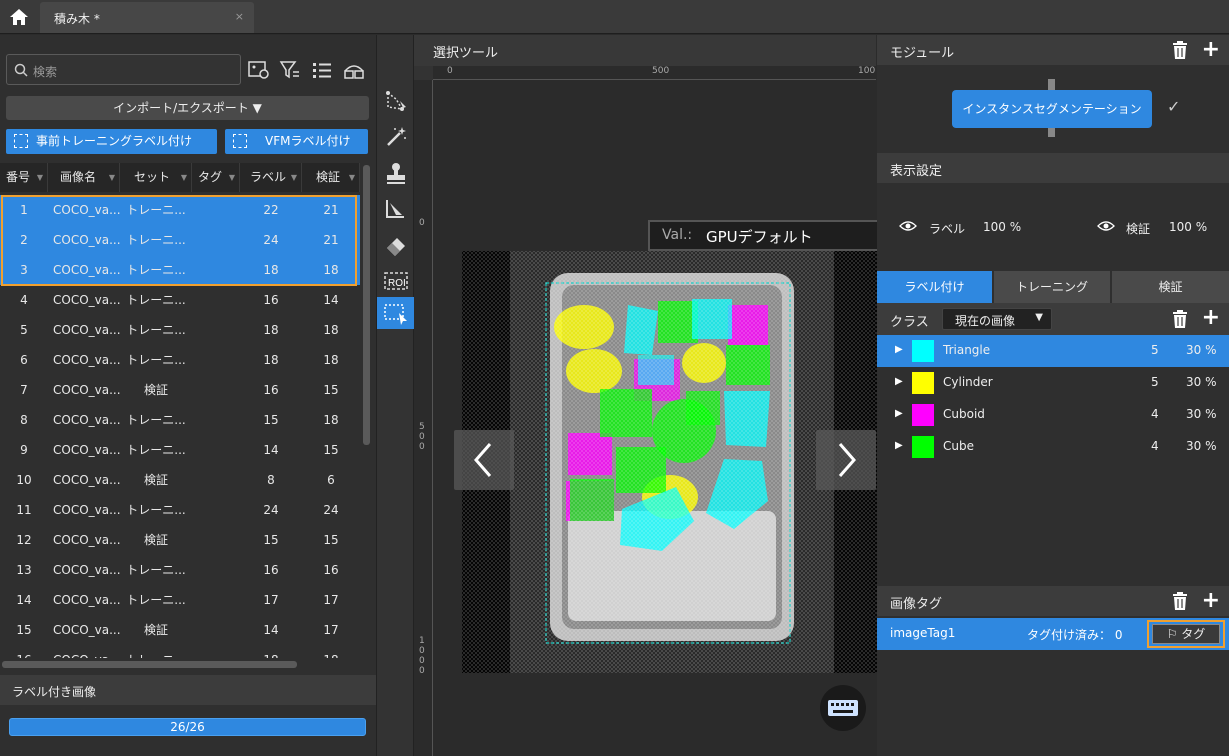 This screenshot has height=756, width=1229. Describe the element at coordinates (1170, 287) in the screenshot. I see `tab-validation: 検証` at that location.